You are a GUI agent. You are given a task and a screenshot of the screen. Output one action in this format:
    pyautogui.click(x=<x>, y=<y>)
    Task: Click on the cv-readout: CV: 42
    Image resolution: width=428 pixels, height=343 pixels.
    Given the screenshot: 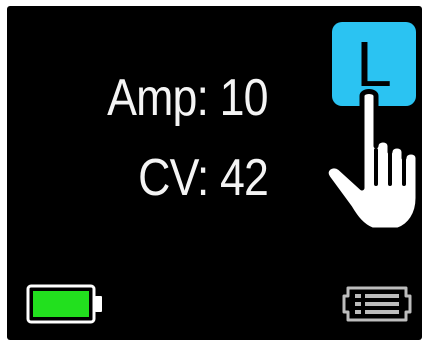 What is the action you would take?
    pyautogui.click(x=203, y=178)
    